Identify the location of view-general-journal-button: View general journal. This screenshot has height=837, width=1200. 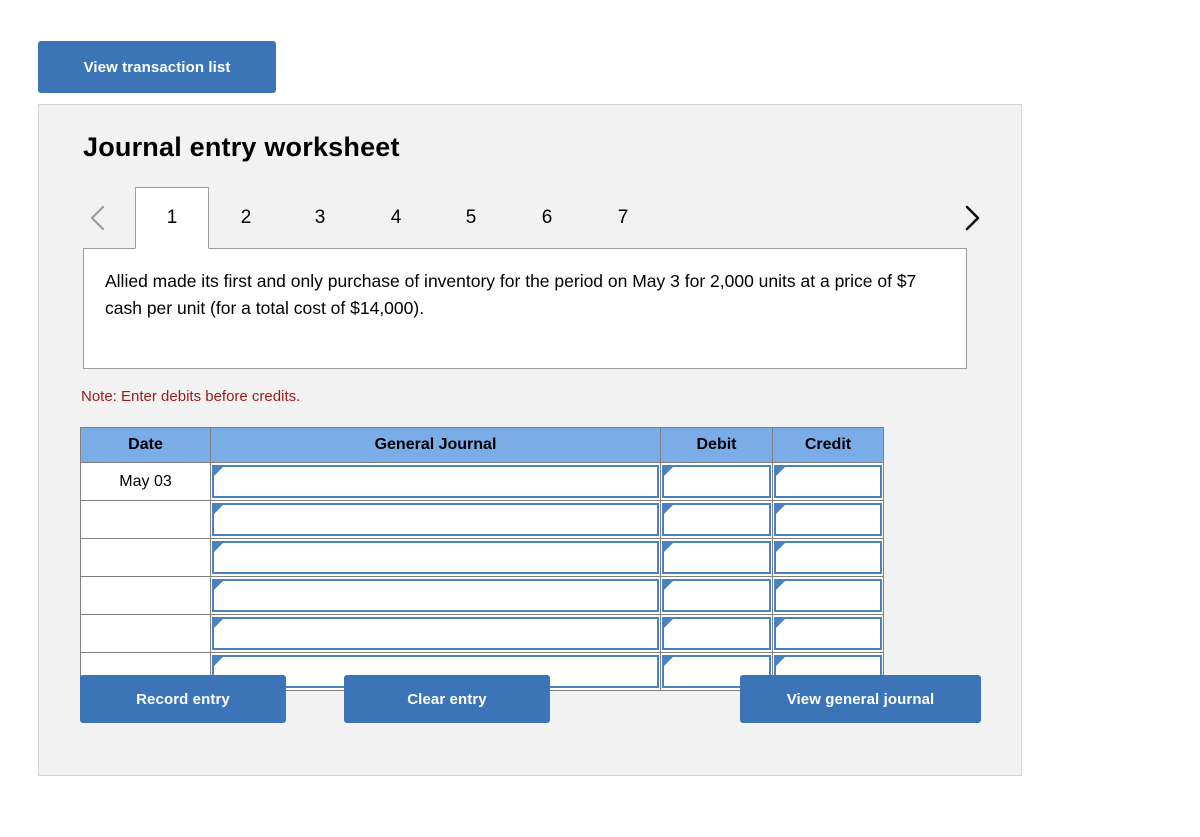
(860, 699).